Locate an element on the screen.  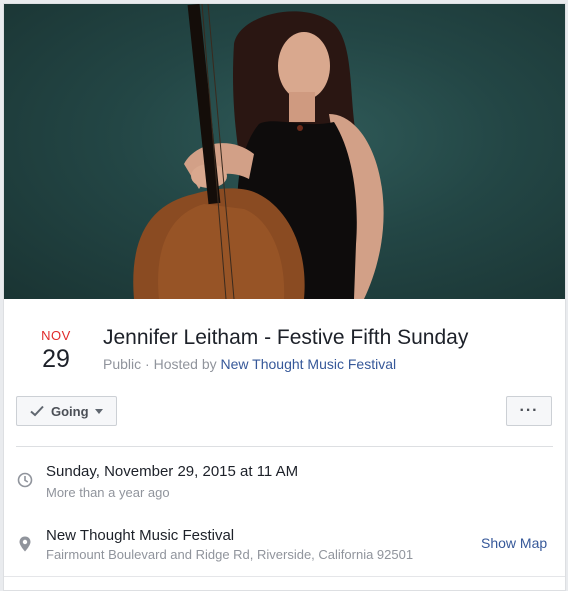
event-privacy: Public is located at coordinates (122, 364).